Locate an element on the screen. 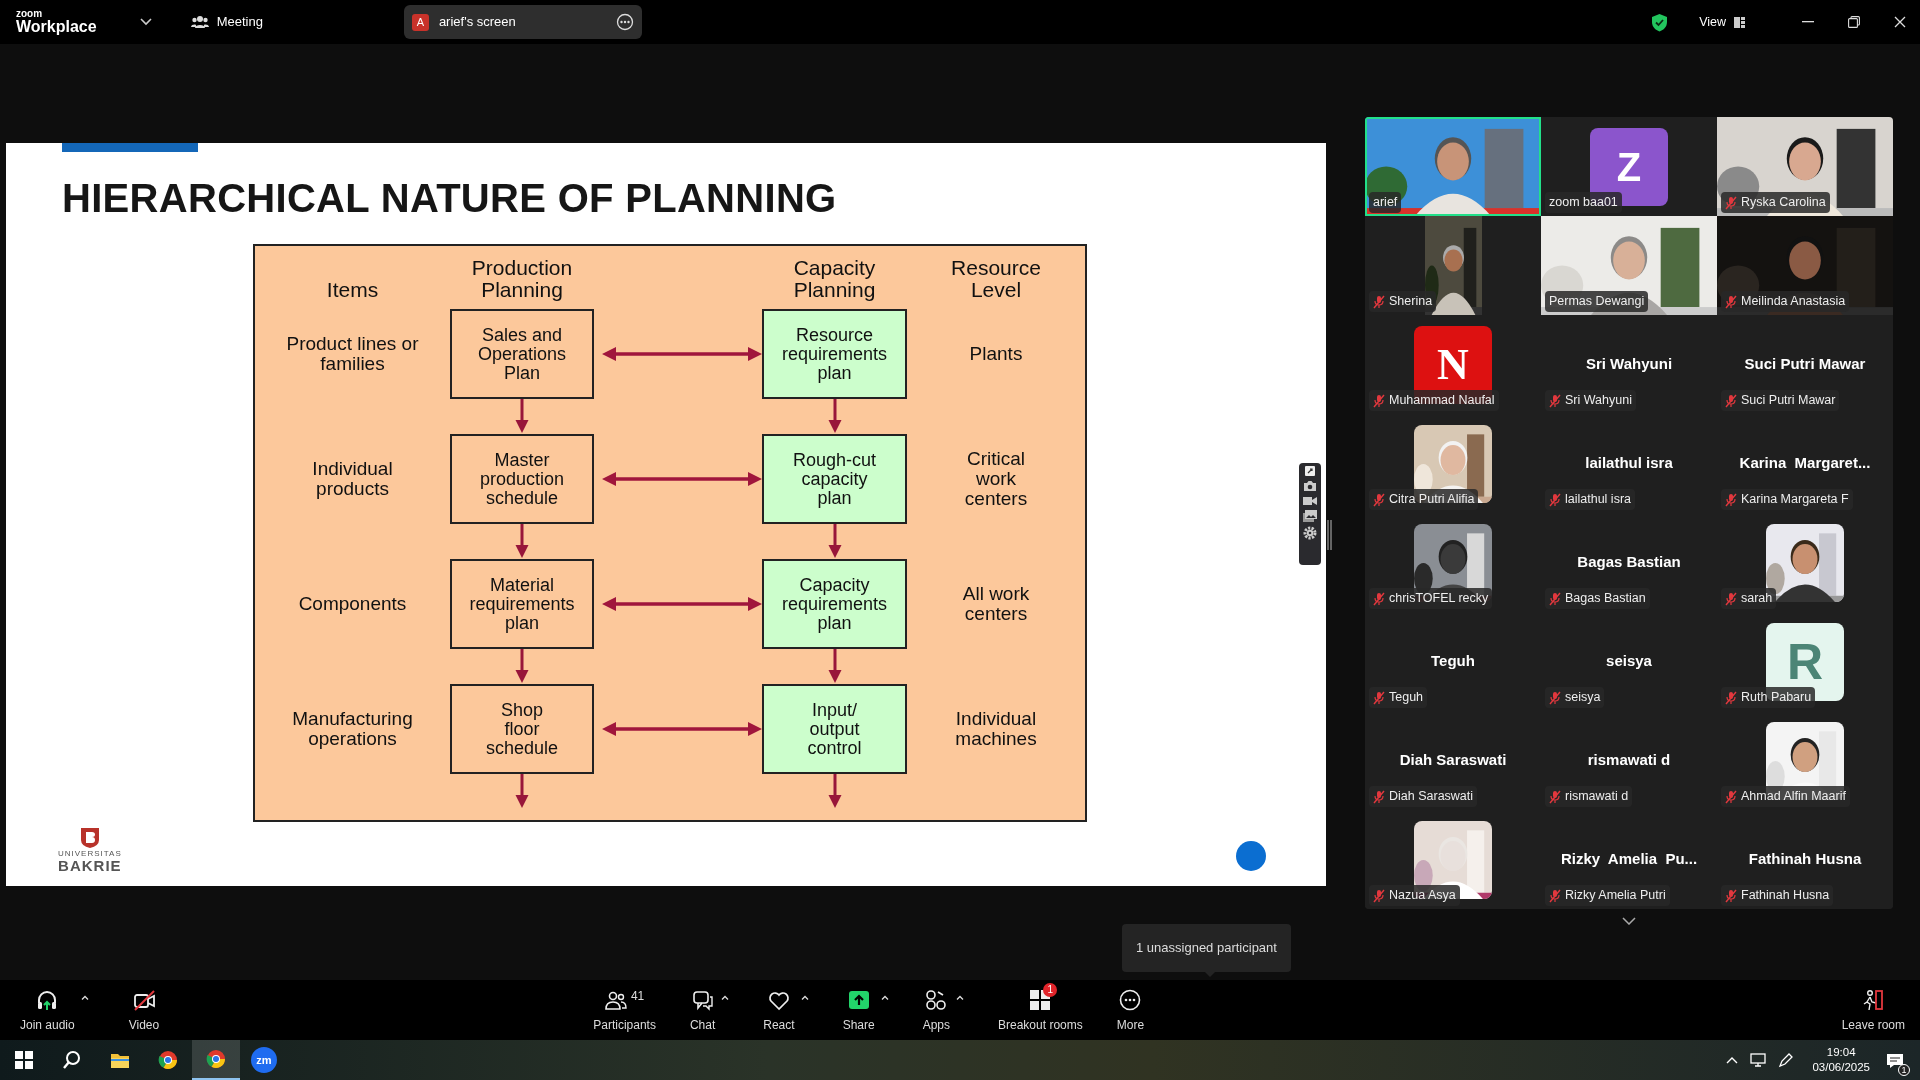 The width and height of the screenshot is (1920, 1080). people-icon is located at coordinates (199, 22).